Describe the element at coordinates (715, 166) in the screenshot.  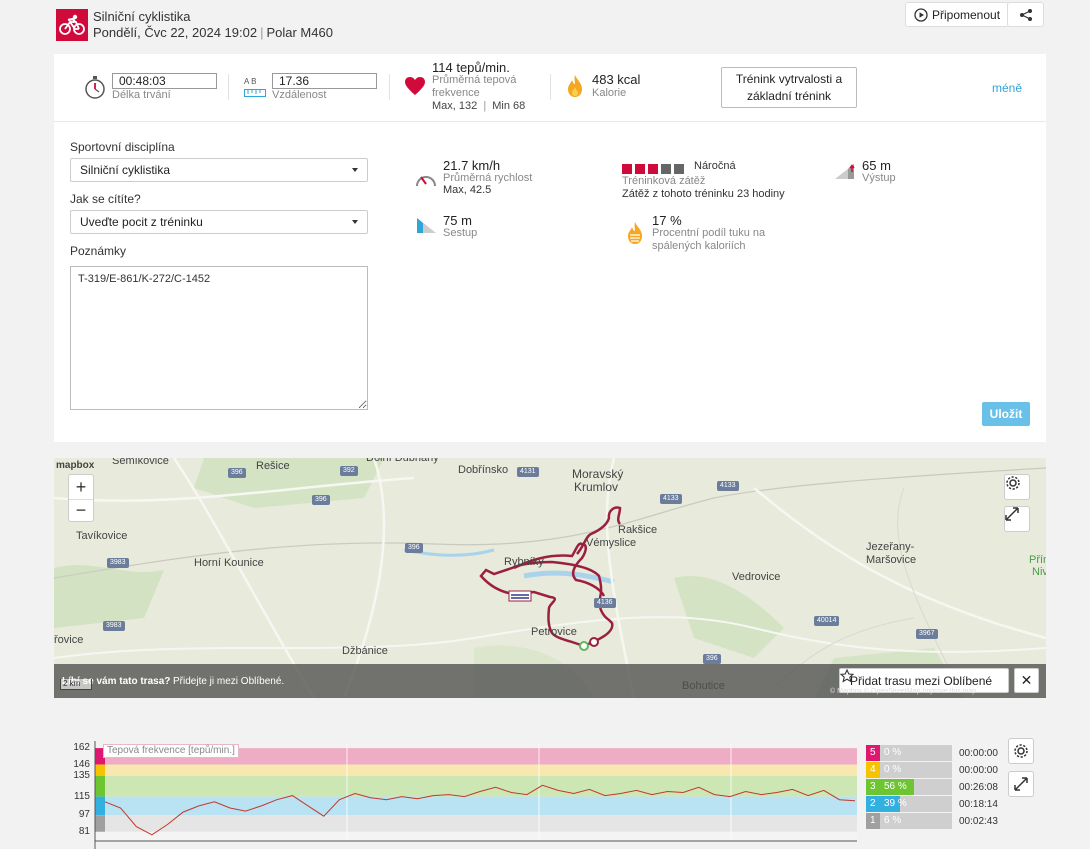
I see `training-load-level: Náročná` at that location.